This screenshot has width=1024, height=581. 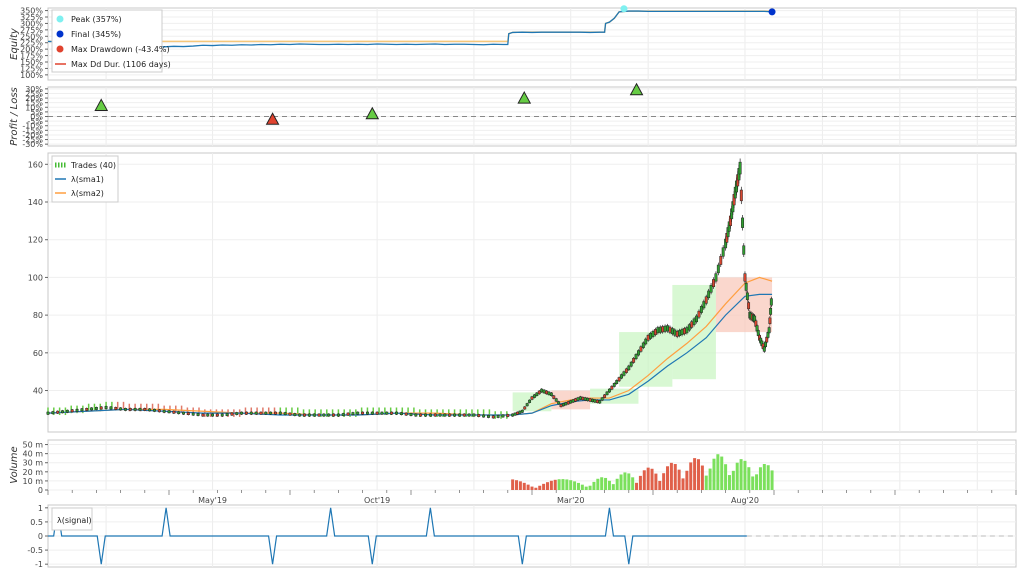 What do you see at coordinates (39, 564) in the screenshot?
I see `signal-ytick-label: -1` at bounding box center [39, 564].